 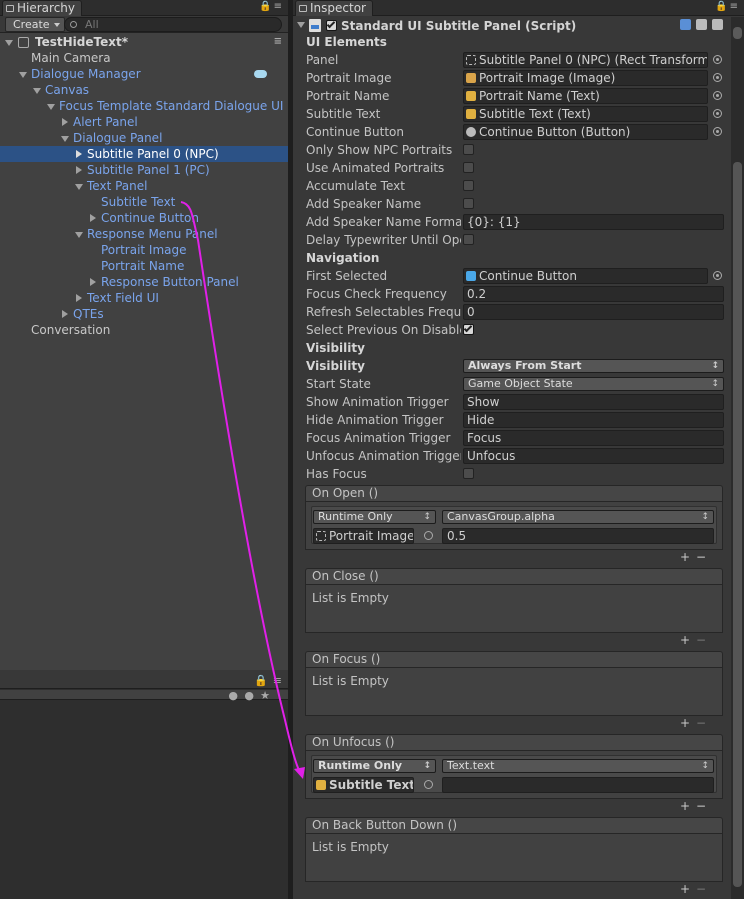 I want to click on tree-item-focus-template: Focus Template Standard Dialogue UI, so click(x=144, y=106).